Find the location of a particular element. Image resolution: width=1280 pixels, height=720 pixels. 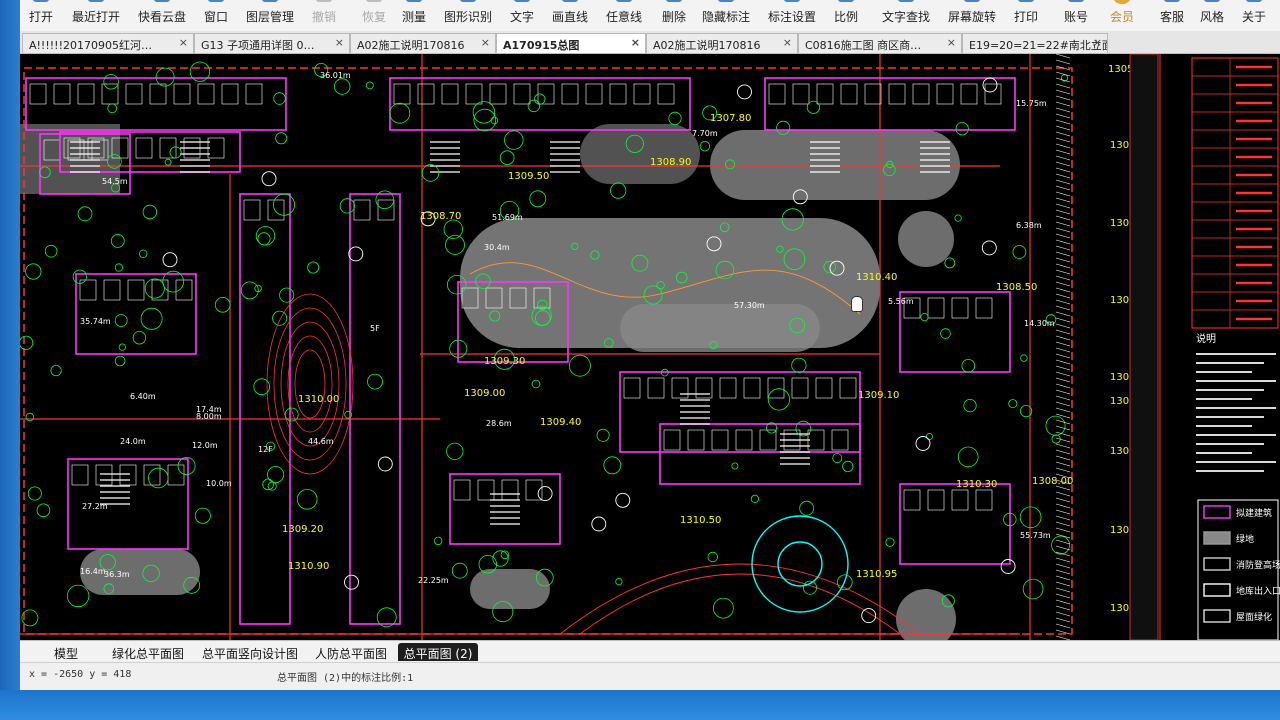

toolbar-button-about: 关于 is located at coordinates (1254, 15).